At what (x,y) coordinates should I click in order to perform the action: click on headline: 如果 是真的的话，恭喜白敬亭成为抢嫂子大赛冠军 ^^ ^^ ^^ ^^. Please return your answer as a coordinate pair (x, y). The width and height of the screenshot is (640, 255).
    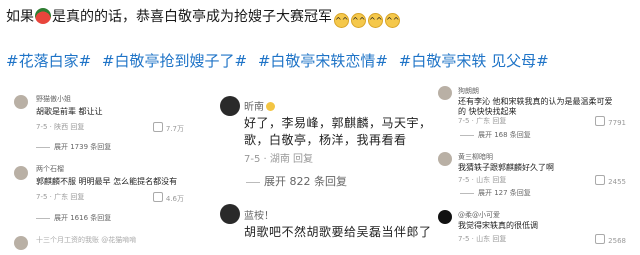
    Looking at the image, I should click on (203, 17).